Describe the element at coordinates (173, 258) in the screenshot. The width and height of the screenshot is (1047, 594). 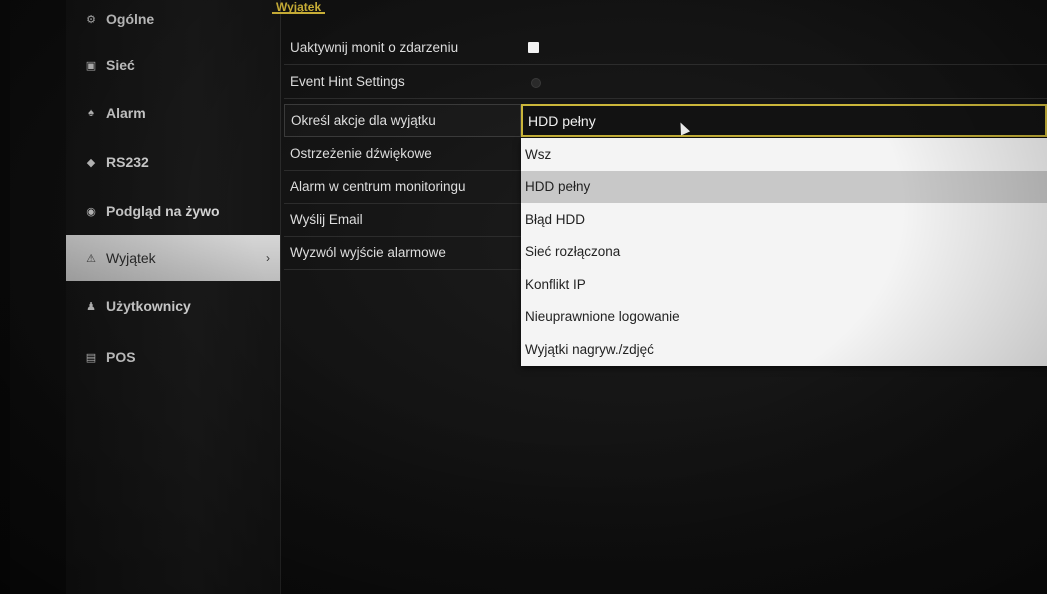
I see `sidebar-item-exception: ⚠ Wyjątek ›` at that location.